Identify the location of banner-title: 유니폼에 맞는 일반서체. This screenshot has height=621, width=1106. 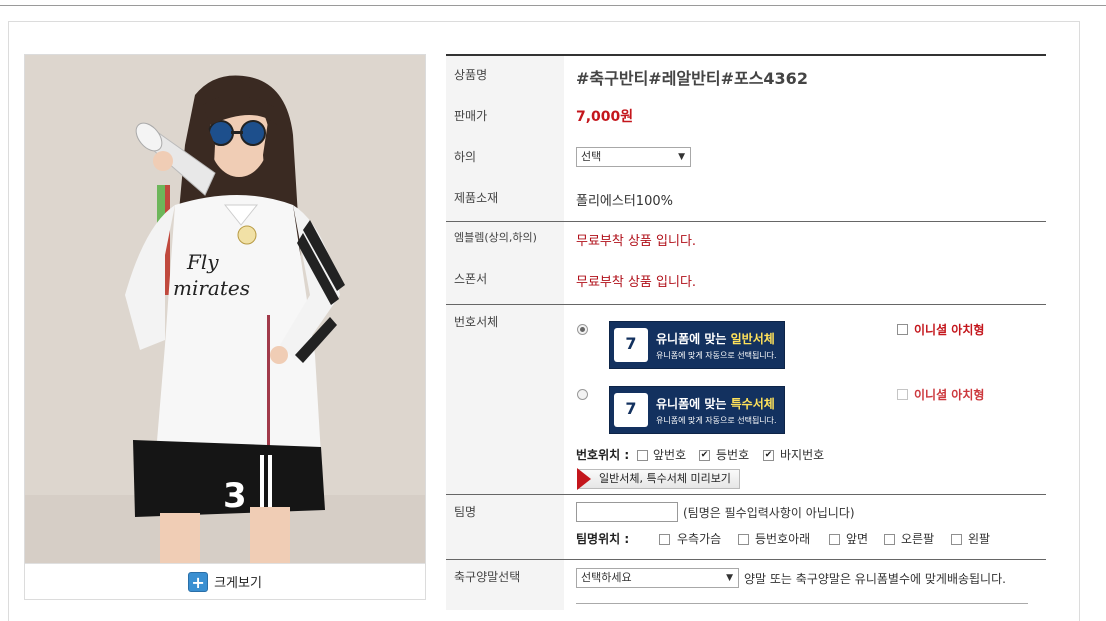
(715, 339).